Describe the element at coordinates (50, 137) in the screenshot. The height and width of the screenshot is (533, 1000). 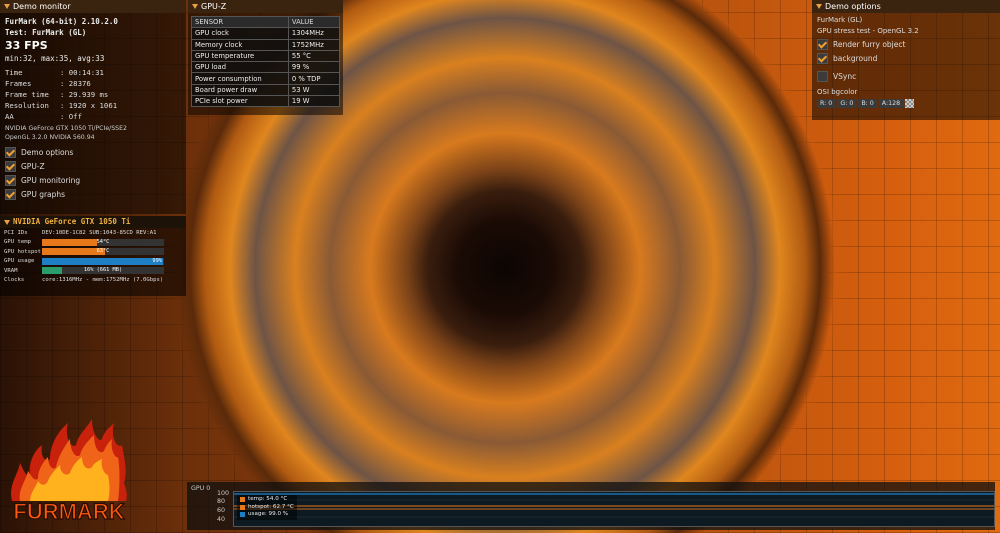
I see `gl-version: OpenGL 3.2.0 NVIDIA 560.94` at that location.